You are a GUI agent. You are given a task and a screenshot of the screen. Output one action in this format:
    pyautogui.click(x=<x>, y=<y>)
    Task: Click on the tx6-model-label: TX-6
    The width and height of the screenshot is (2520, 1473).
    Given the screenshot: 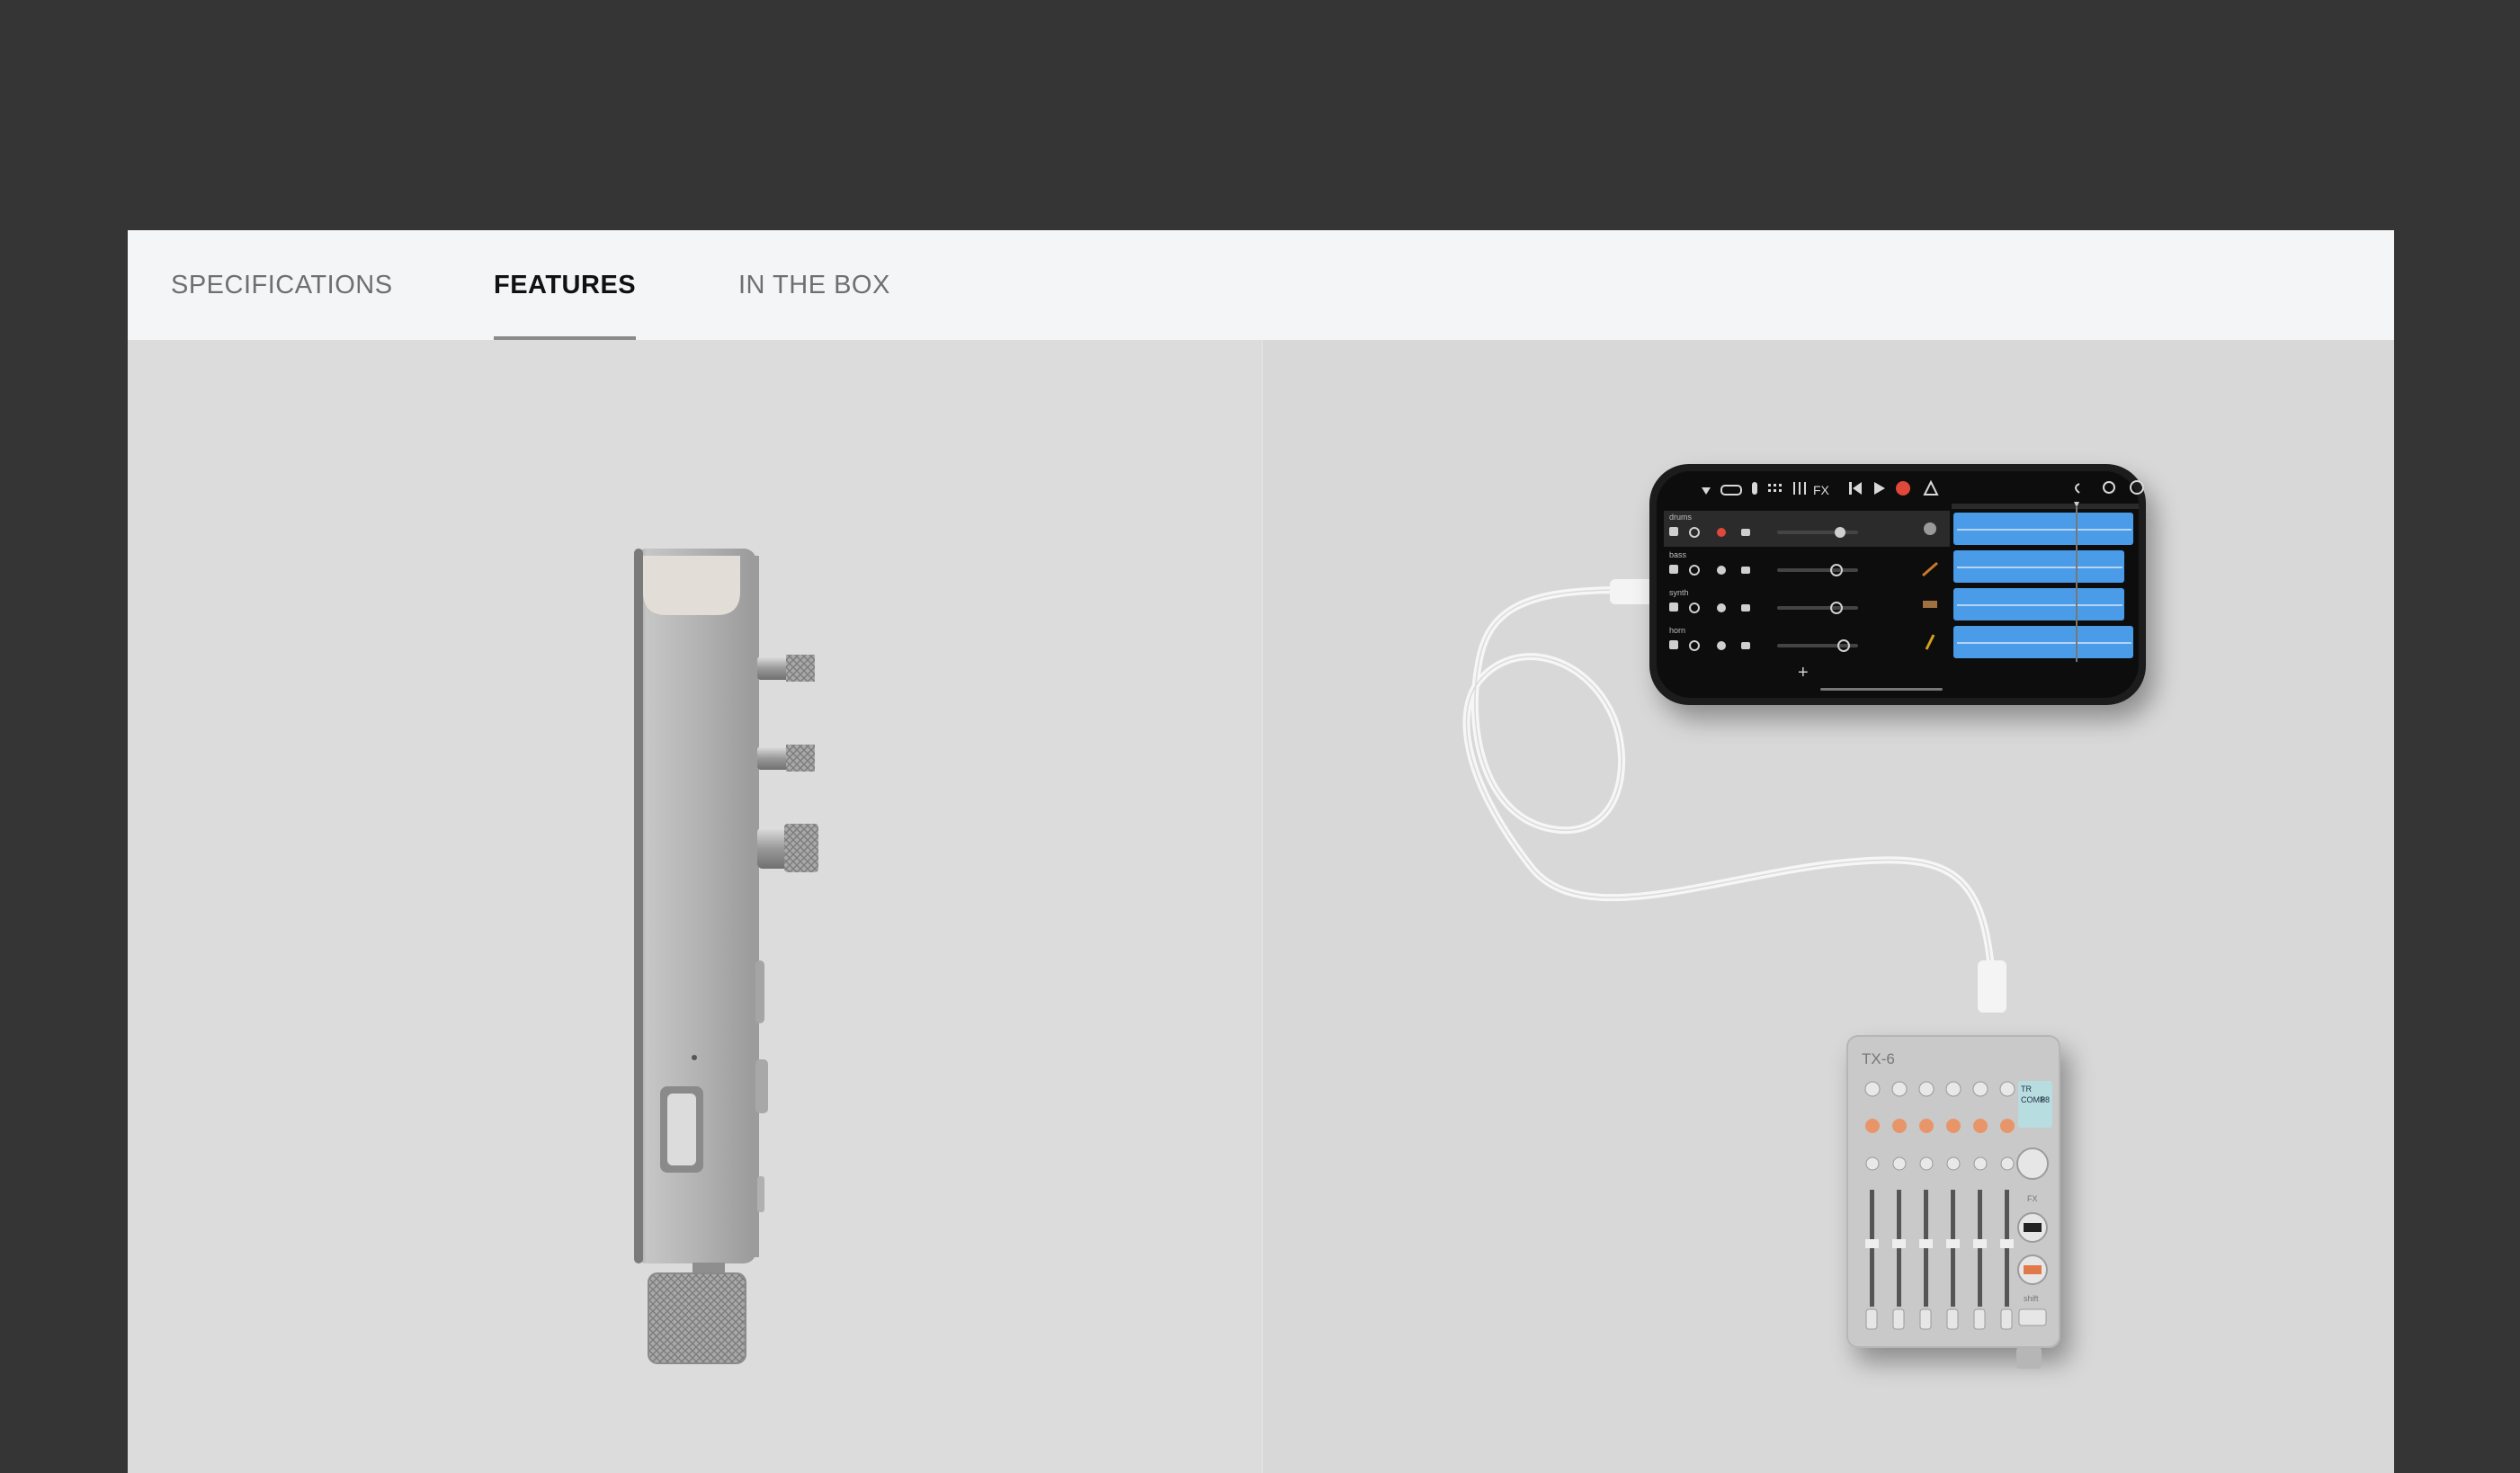 What is the action you would take?
    pyautogui.click(x=1878, y=1058)
    